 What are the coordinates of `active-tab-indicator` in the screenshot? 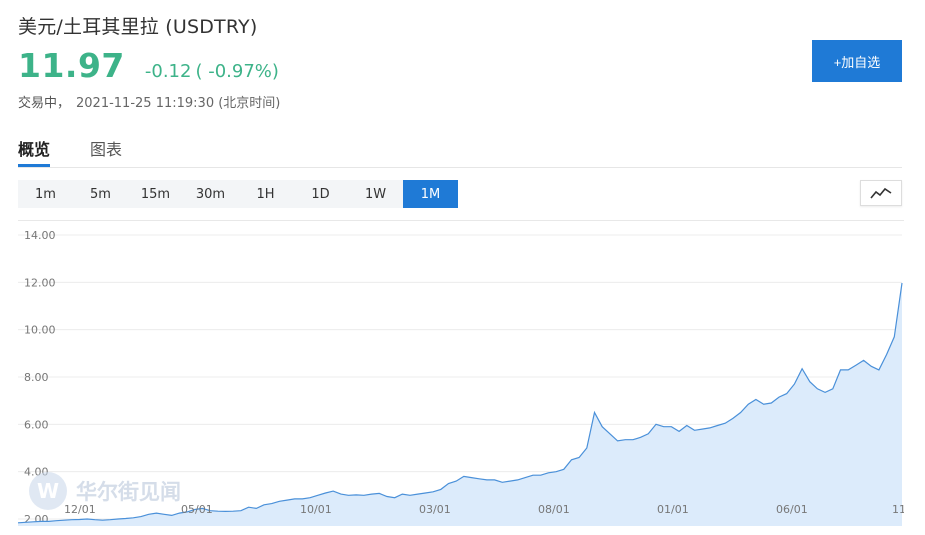 It's located at (34, 165).